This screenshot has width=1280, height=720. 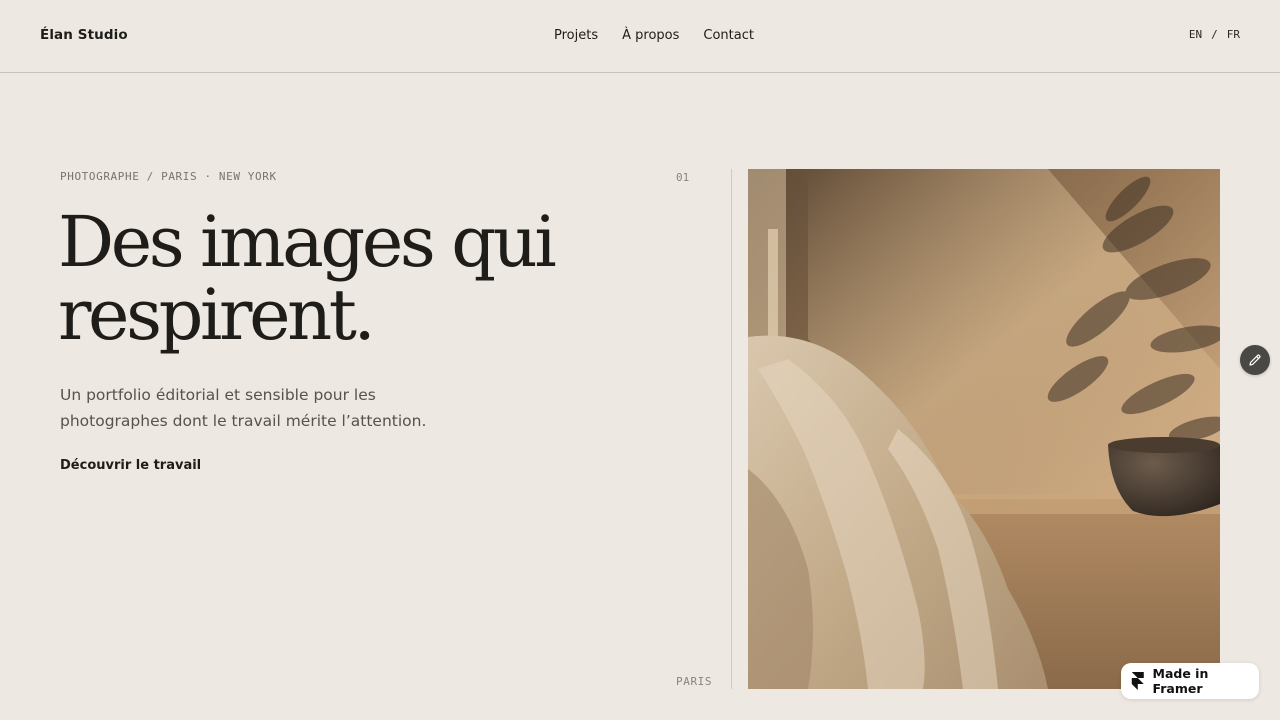 I want to click on discover-work-link: Découvrir le travail, so click(x=130, y=465).